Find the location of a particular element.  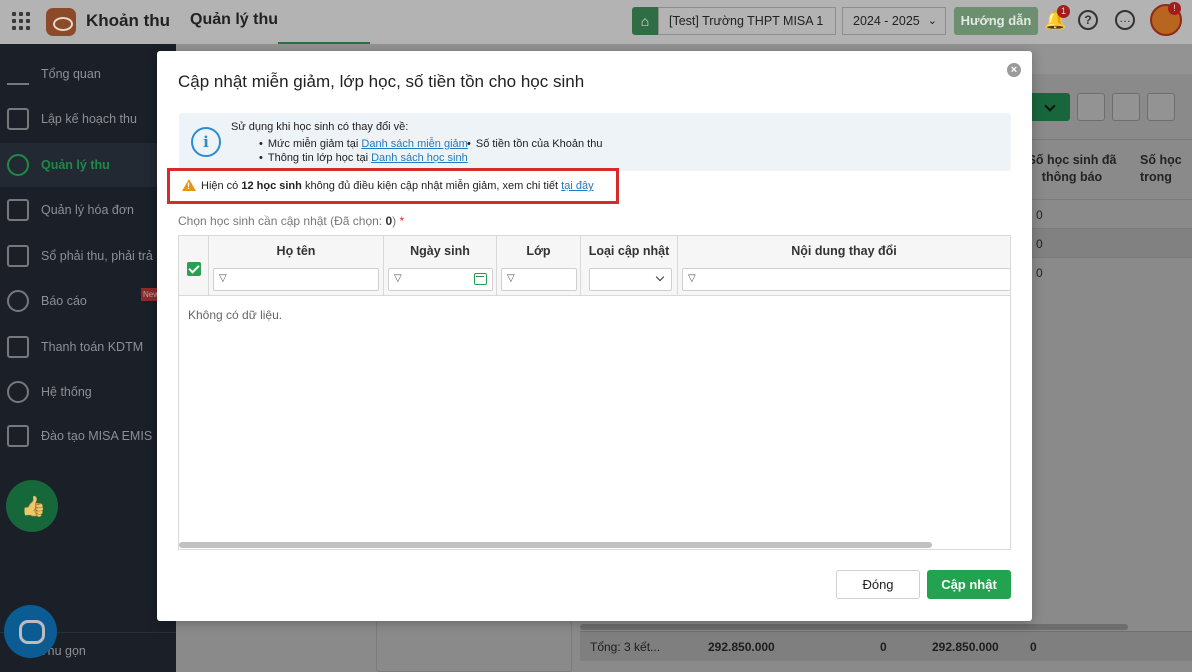

sidebar-item-overview: Tổng quan is located at coordinates (88, 74).